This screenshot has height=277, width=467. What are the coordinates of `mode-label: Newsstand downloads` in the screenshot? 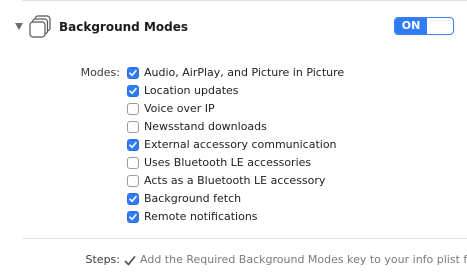 It's located at (205, 126).